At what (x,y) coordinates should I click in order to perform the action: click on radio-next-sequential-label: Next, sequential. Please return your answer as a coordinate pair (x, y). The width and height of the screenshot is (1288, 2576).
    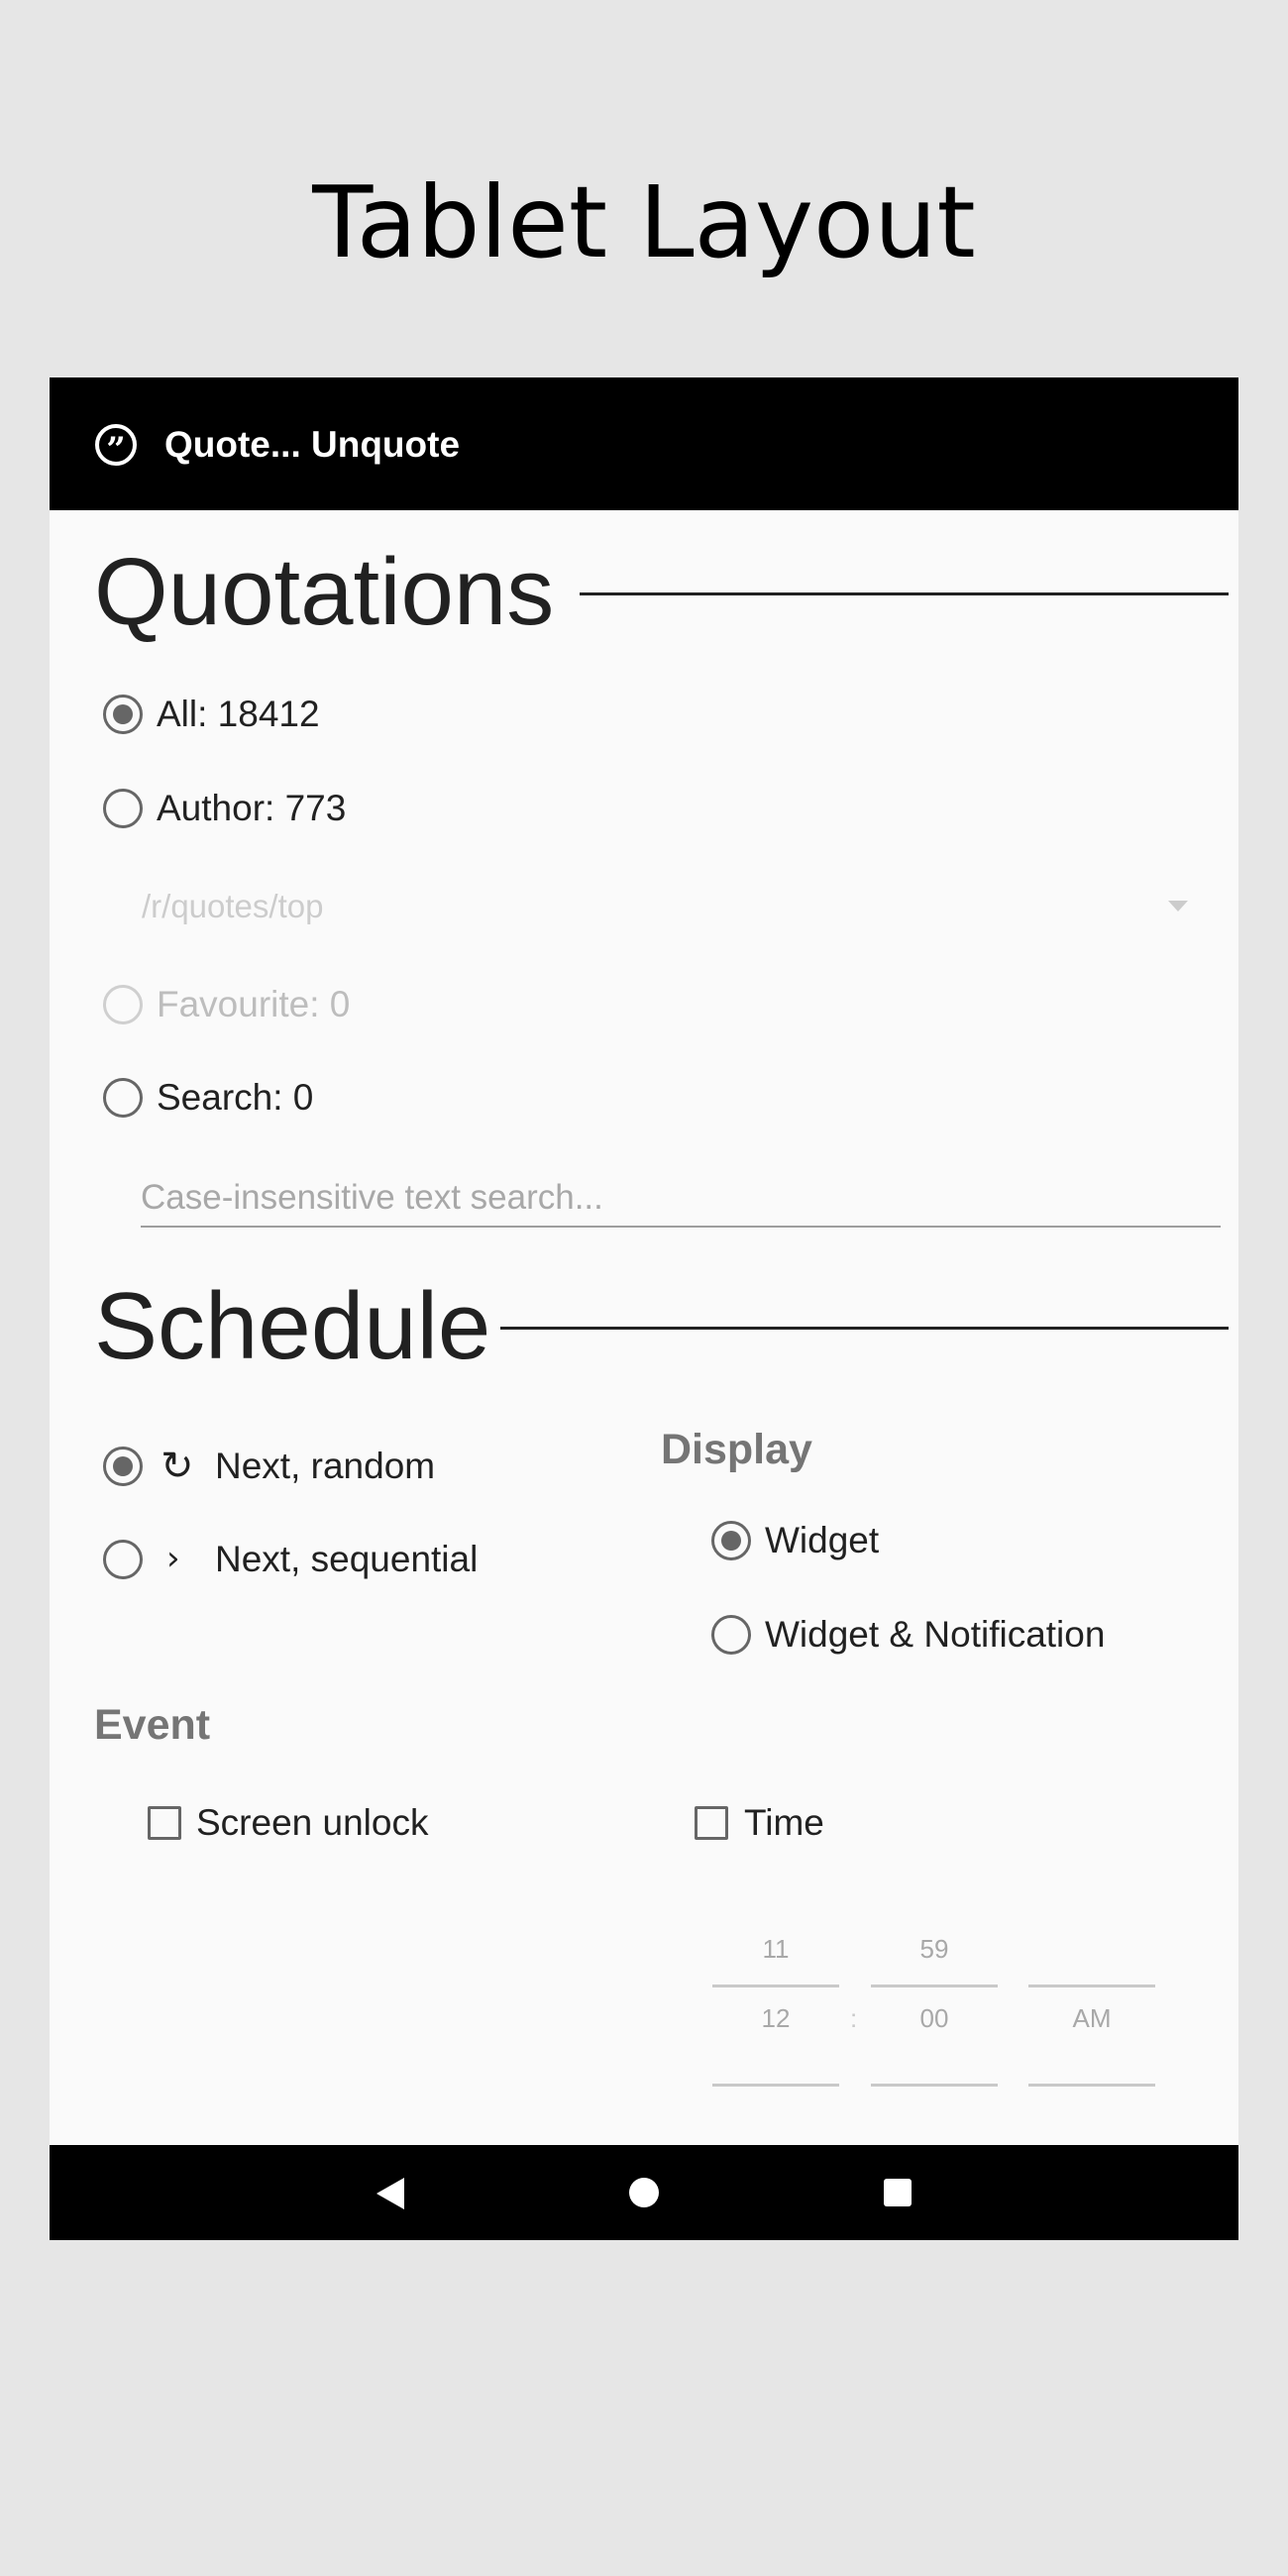
    Looking at the image, I should click on (346, 1560).